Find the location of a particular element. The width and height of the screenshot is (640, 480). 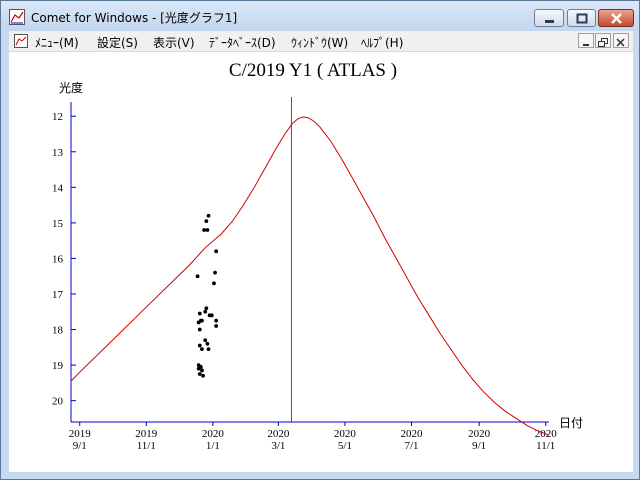

menu-item-help: ﾍﾙﾌﾟ(H) is located at coordinates (382, 42).